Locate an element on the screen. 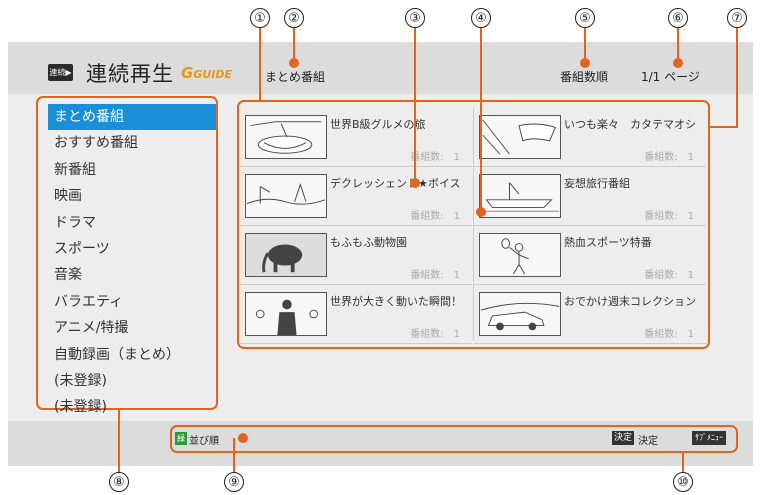  enter-key-icon: 決定 is located at coordinates (623, 438).